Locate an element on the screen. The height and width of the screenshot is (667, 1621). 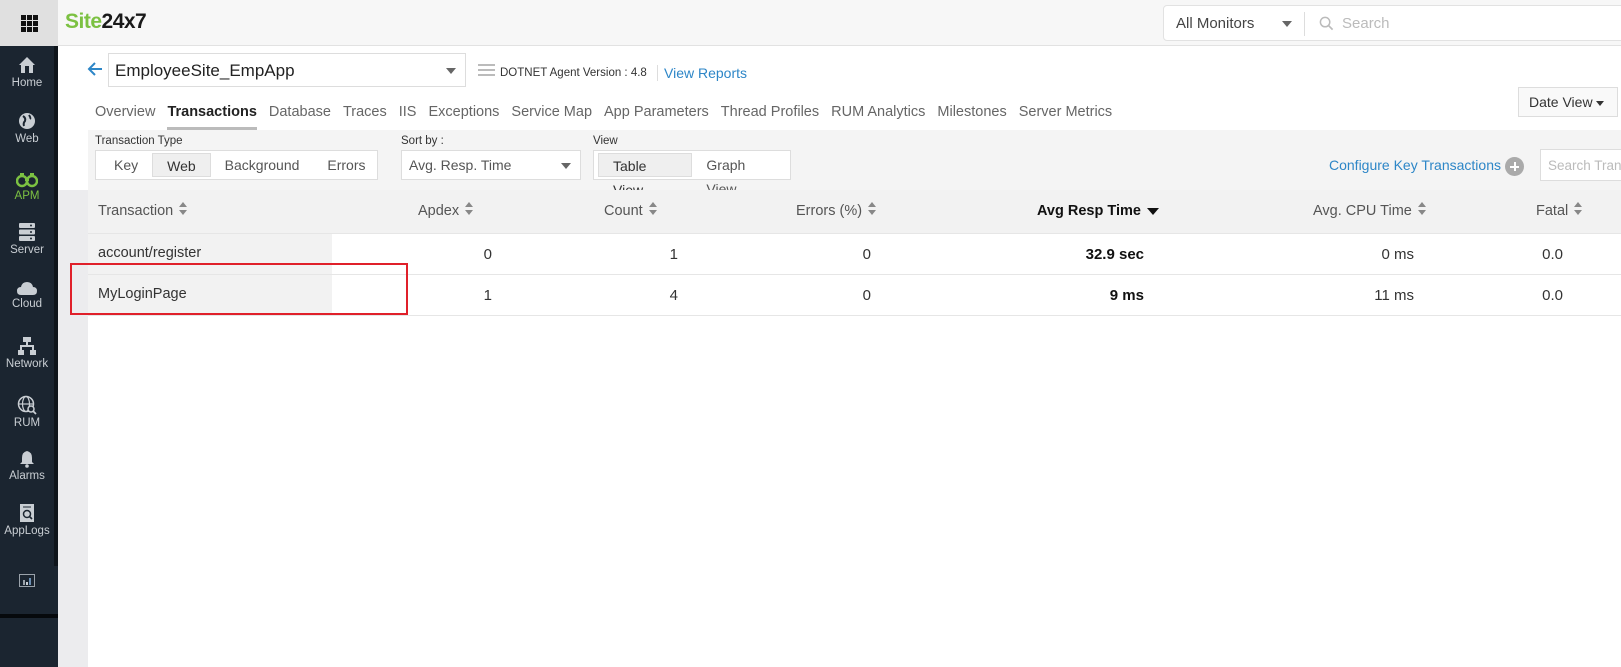
global-search-input is located at coordinates (1481, 23).